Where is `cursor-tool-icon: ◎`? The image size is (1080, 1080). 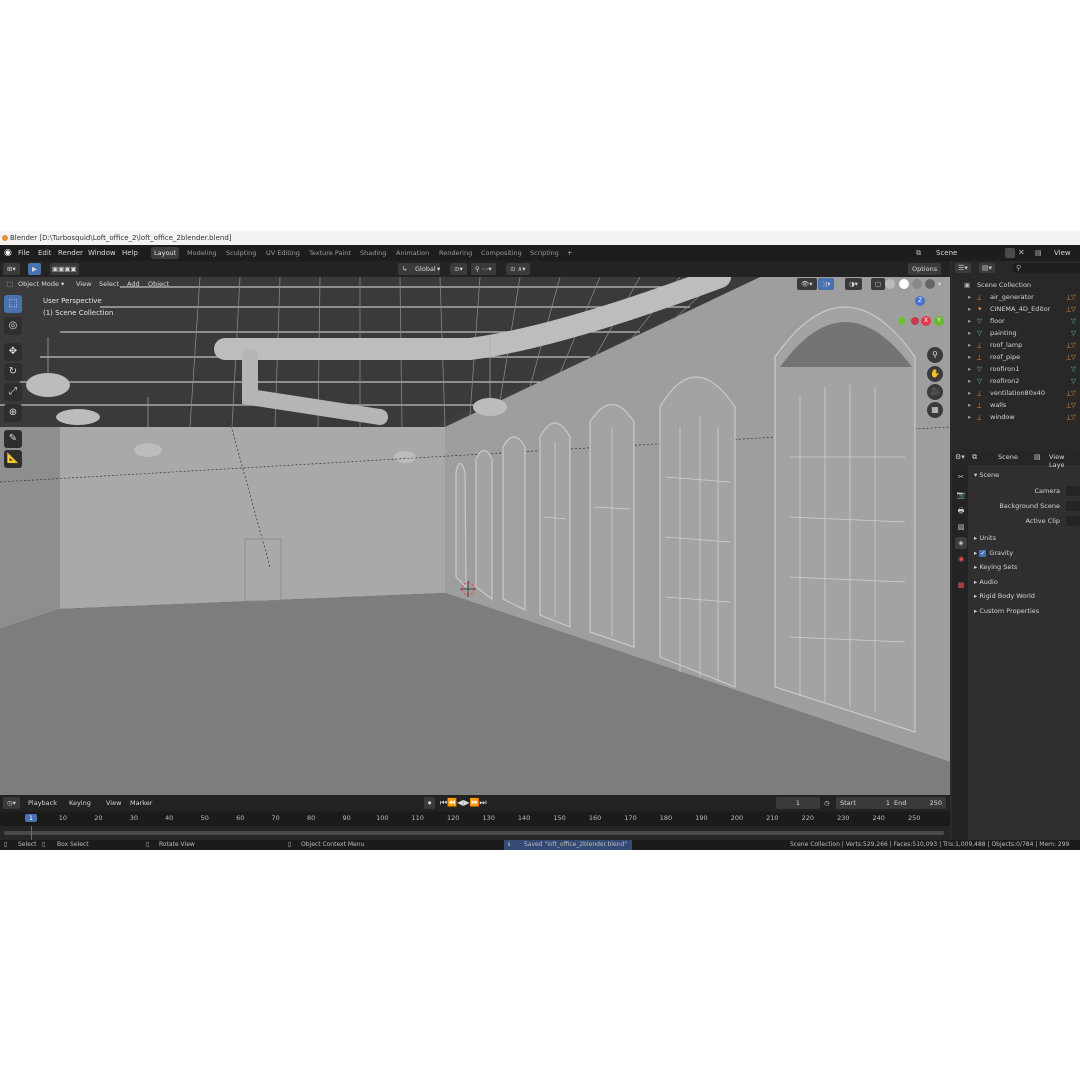
cursor-tool-icon: ◎ is located at coordinates (13, 326).